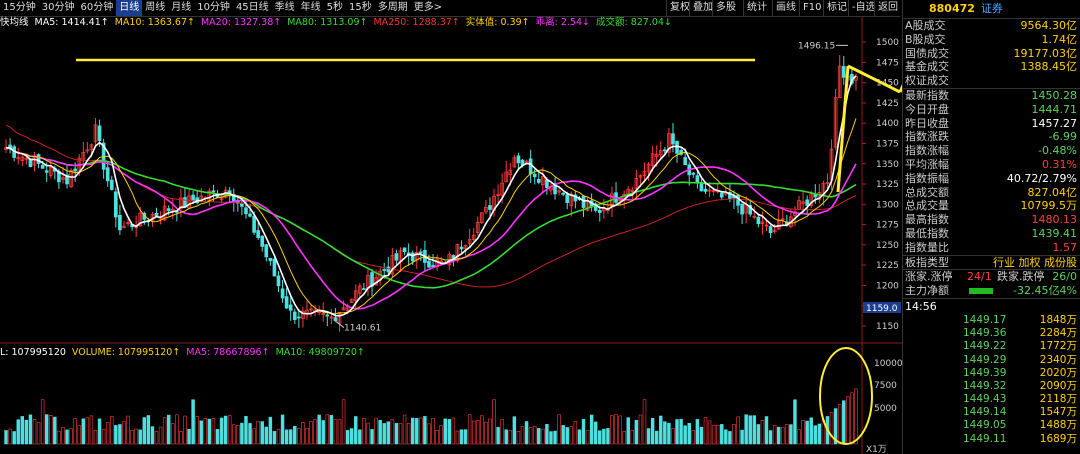 The width and height of the screenshot is (1080, 454). What do you see at coordinates (887, 144) in the screenshot?
I see `y-tick-label-9: 1375` at bounding box center [887, 144].